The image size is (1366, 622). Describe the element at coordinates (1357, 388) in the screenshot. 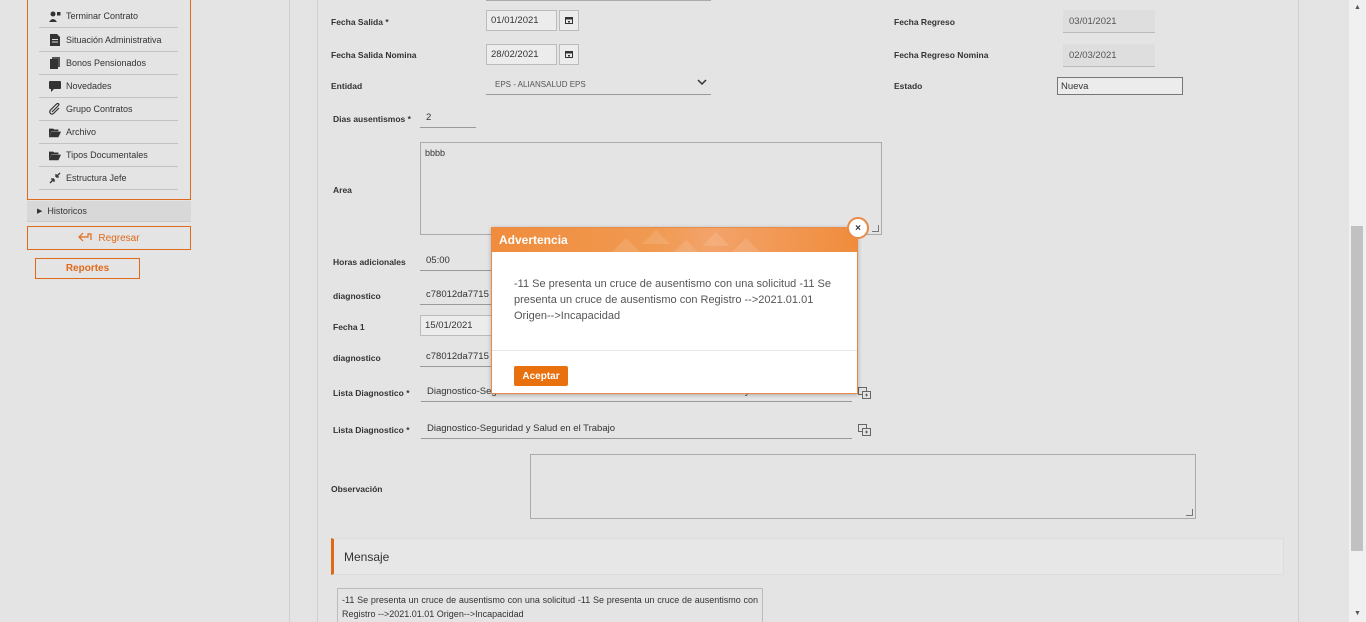

I see `scrollbar-thumb` at that location.